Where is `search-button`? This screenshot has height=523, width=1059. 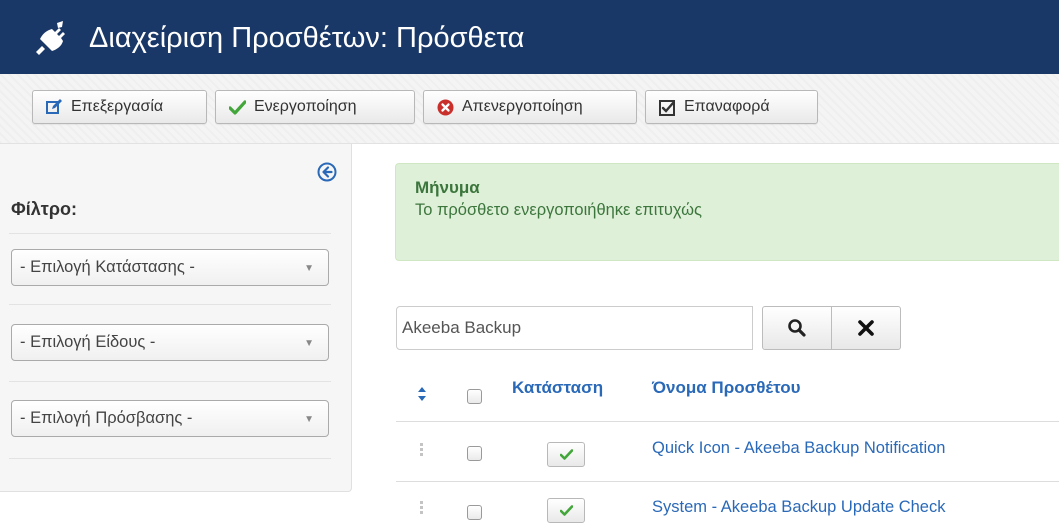
search-button is located at coordinates (797, 328).